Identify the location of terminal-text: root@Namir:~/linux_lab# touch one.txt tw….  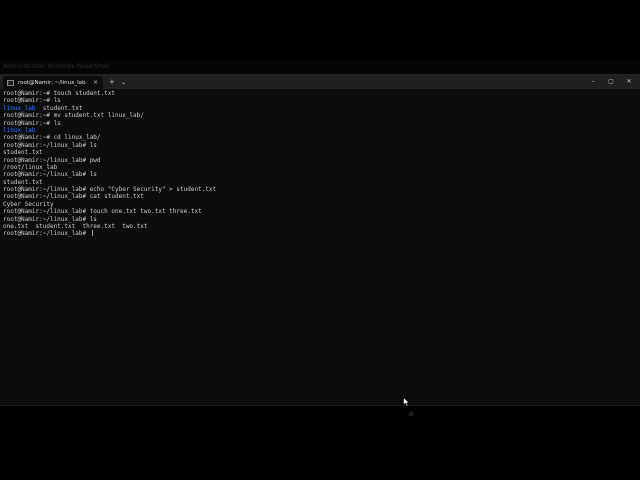
(102, 212).